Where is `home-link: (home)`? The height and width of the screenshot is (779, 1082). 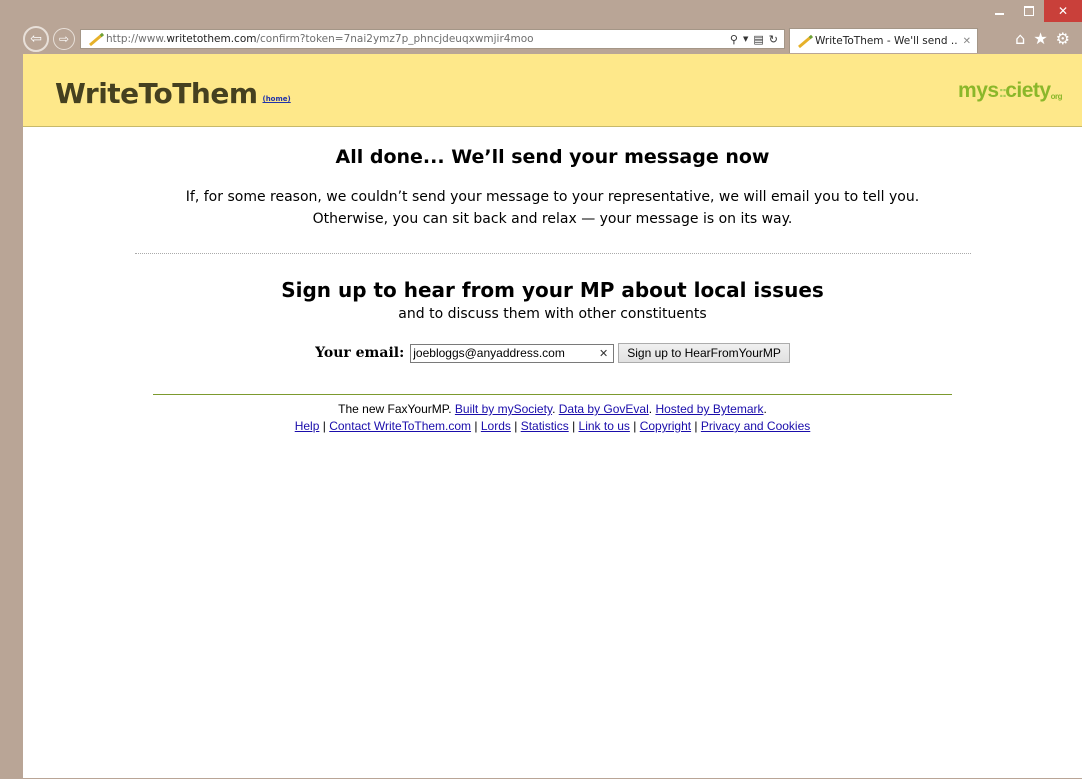
home-link: (home) is located at coordinates (277, 99).